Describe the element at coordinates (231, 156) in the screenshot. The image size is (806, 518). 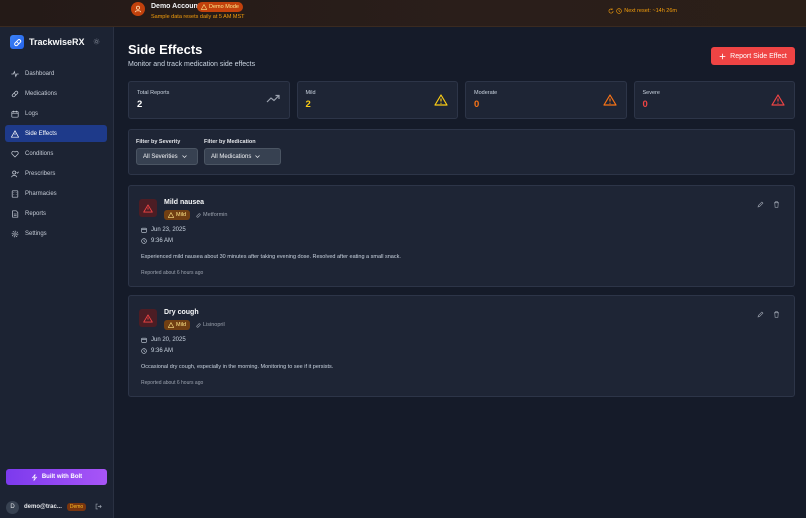
I see `medication-select-value: All Medications` at that location.